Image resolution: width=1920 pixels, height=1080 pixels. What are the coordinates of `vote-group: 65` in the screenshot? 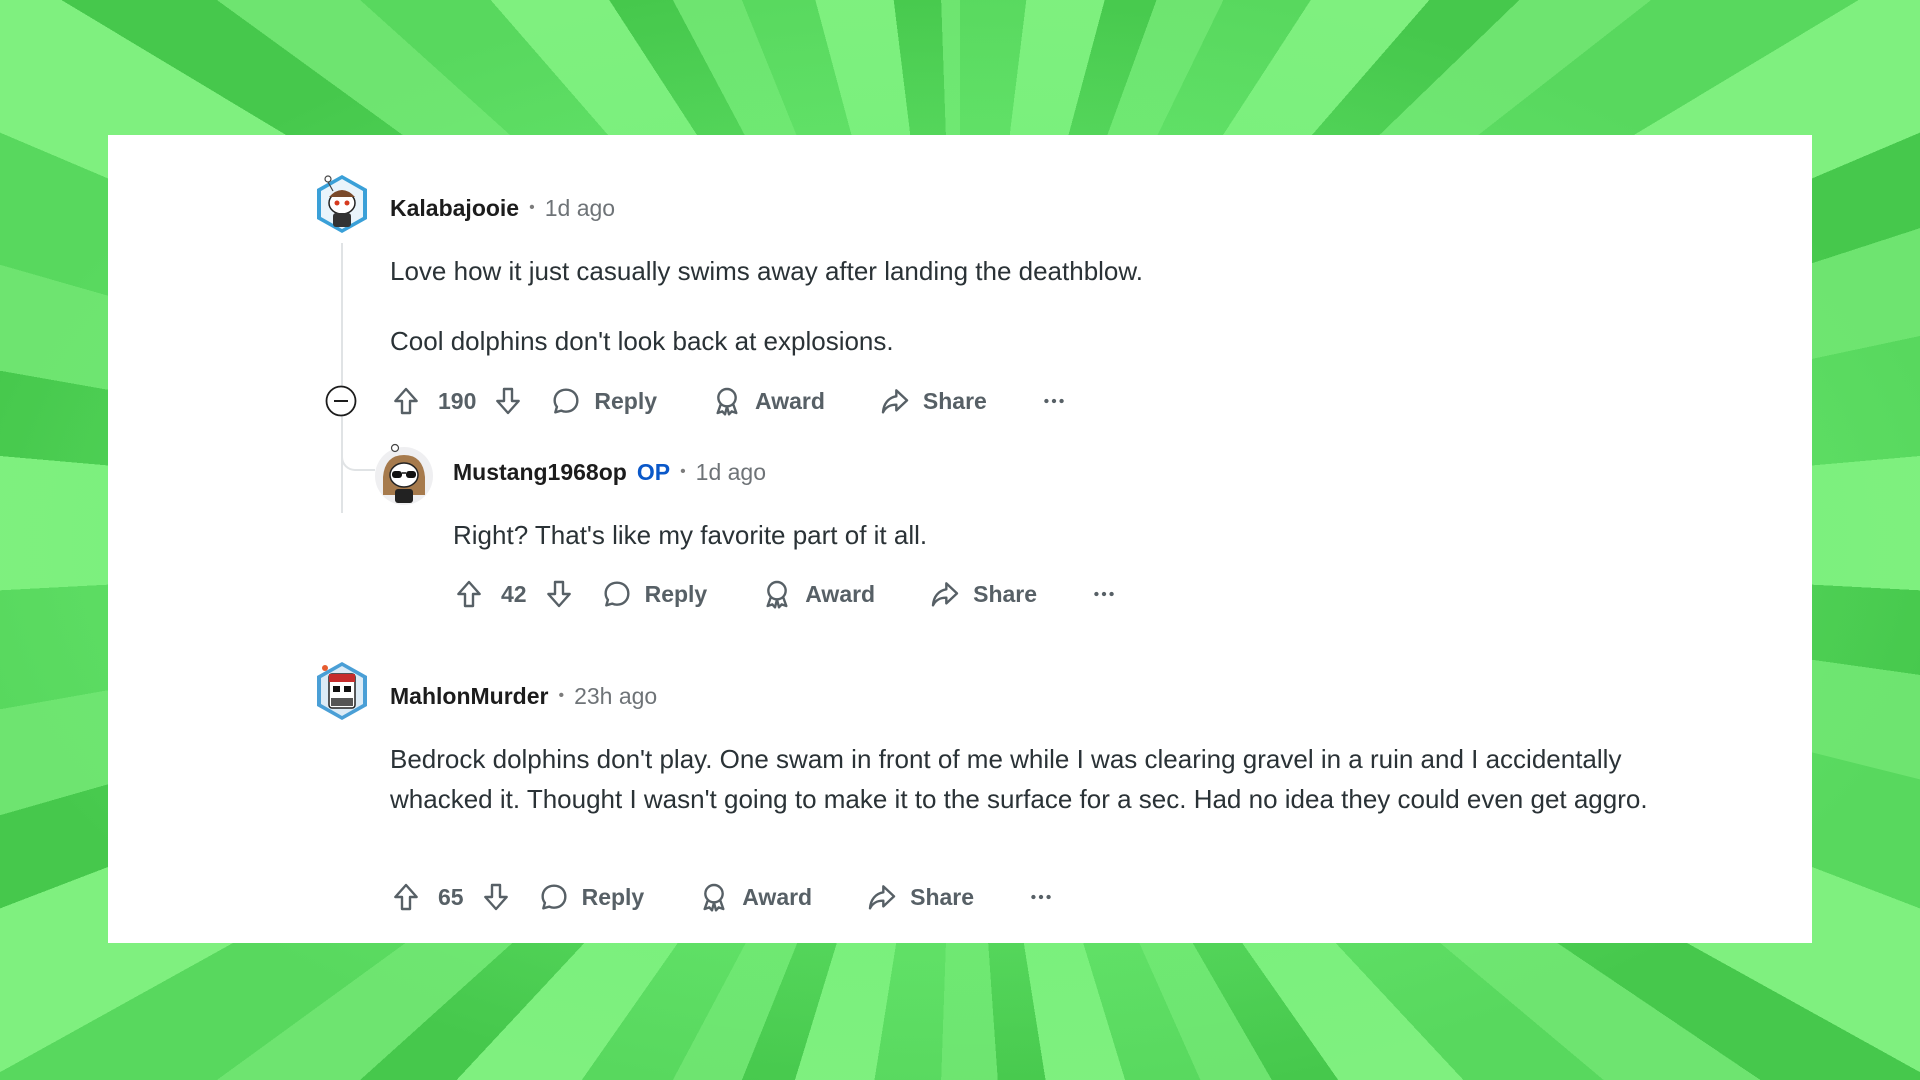 It's located at (451, 897).